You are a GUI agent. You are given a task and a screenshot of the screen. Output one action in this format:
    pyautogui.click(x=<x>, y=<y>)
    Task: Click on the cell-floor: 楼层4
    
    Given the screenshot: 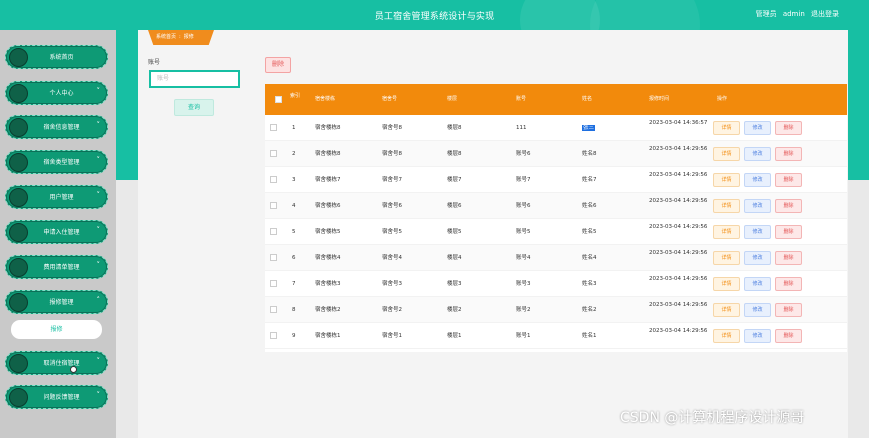 What is the action you would take?
    pyautogui.click(x=454, y=258)
    